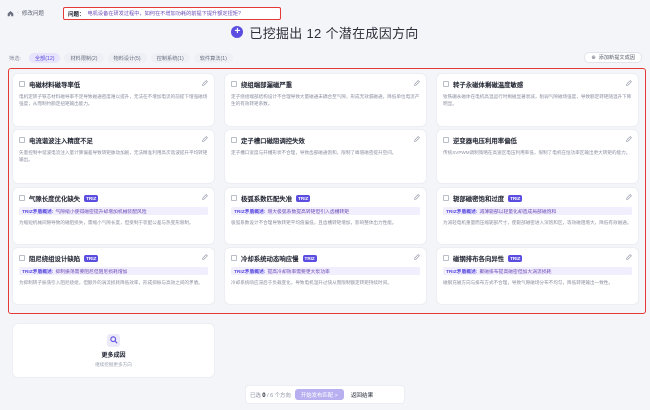 This screenshot has height=410, width=650. Describe the element at coordinates (84, 58) in the screenshot. I see `filter-chip-material: 材料限制(2)` at that location.